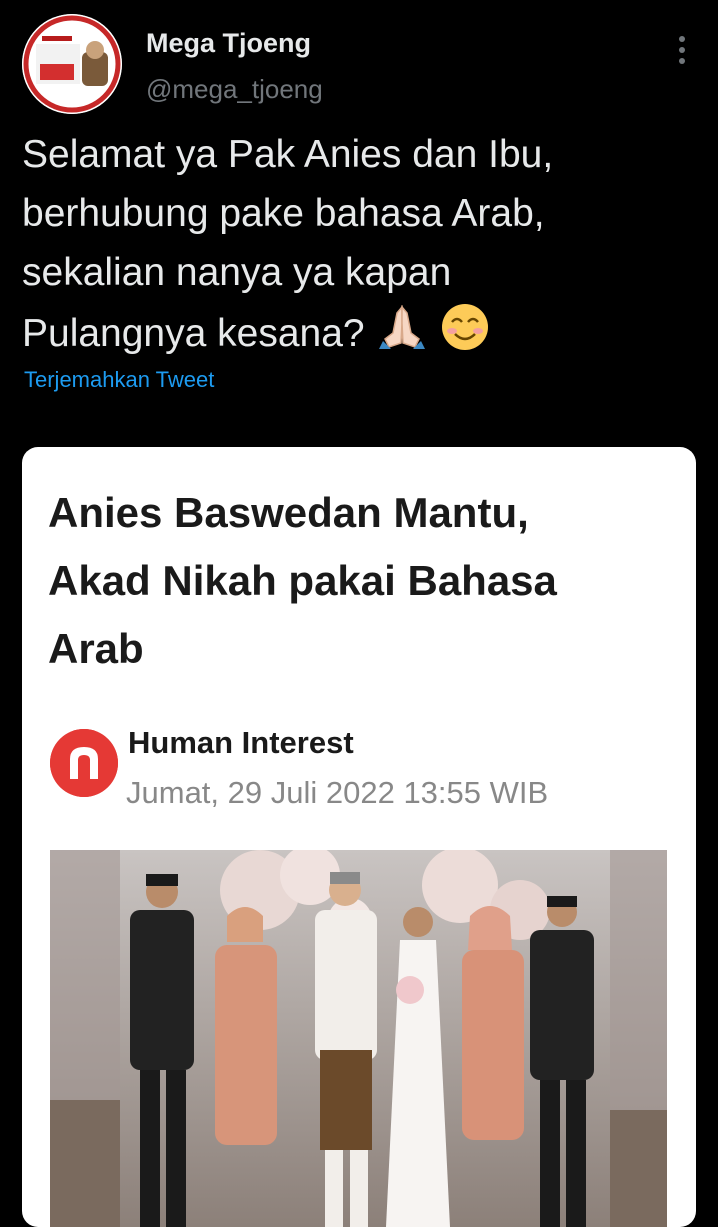  What do you see at coordinates (228, 43) in the screenshot?
I see `author-name: Mega Tjoeng` at bounding box center [228, 43].